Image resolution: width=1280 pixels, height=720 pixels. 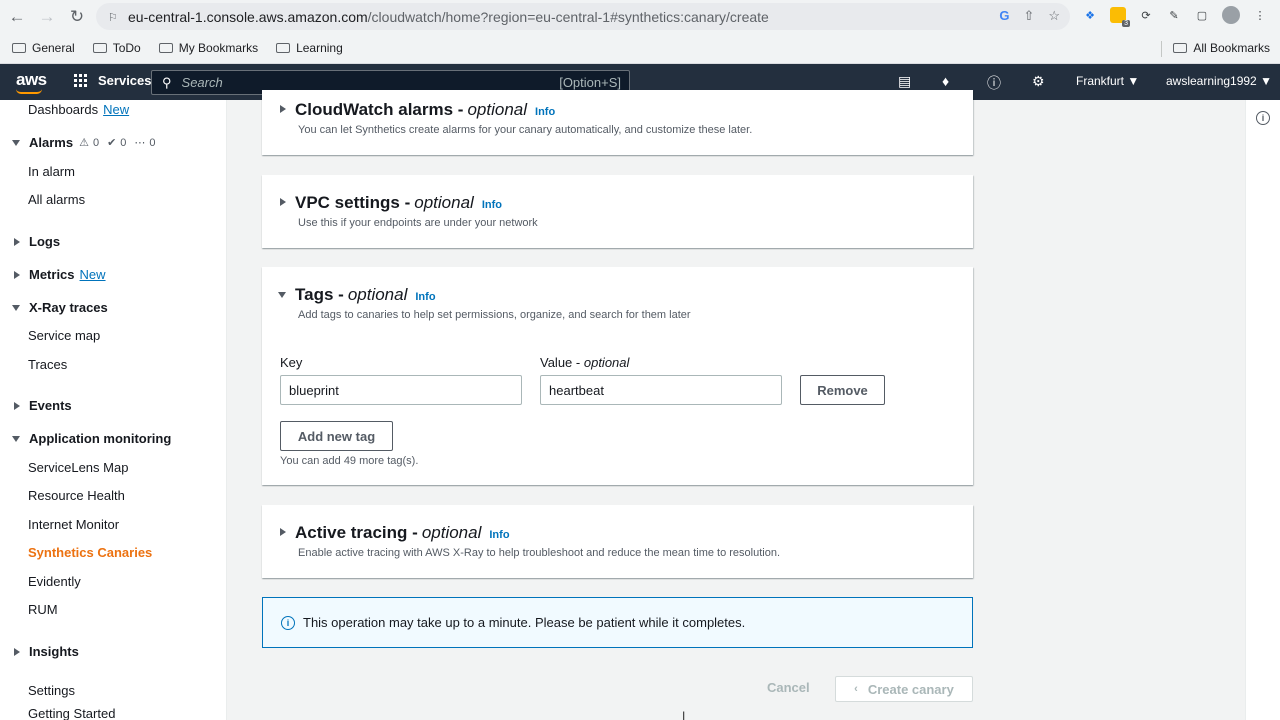 What do you see at coordinates (1260, 15) in the screenshot?
I see `menu-icon: ⋮` at bounding box center [1260, 15].